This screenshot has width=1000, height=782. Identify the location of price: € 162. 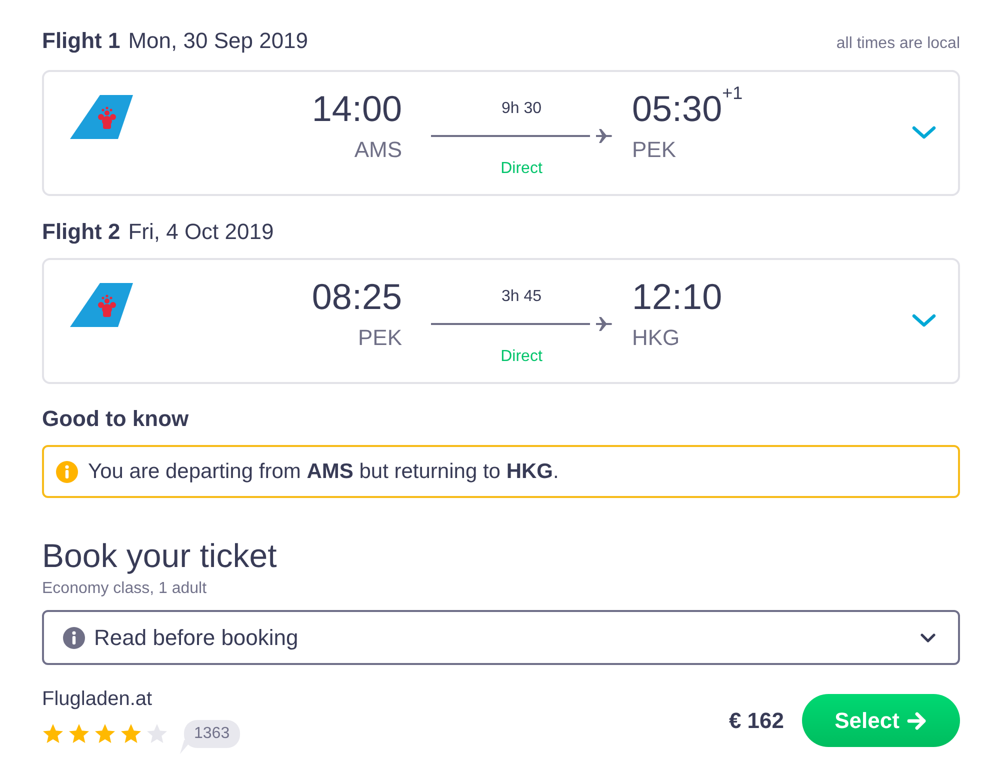
(756, 721).